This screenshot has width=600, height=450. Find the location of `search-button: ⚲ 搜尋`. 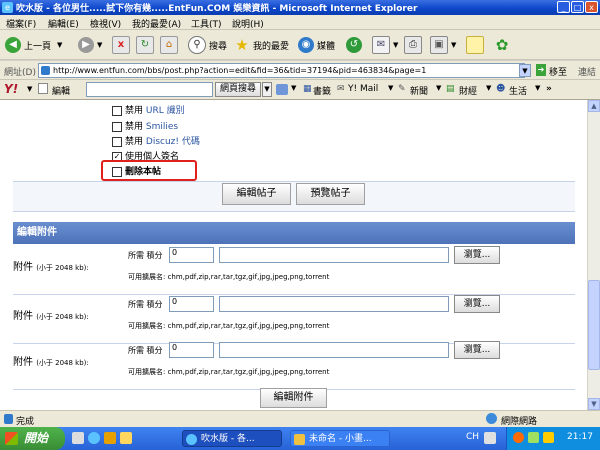

search-button: ⚲ 搜尋 is located at coordinates (207, 45).